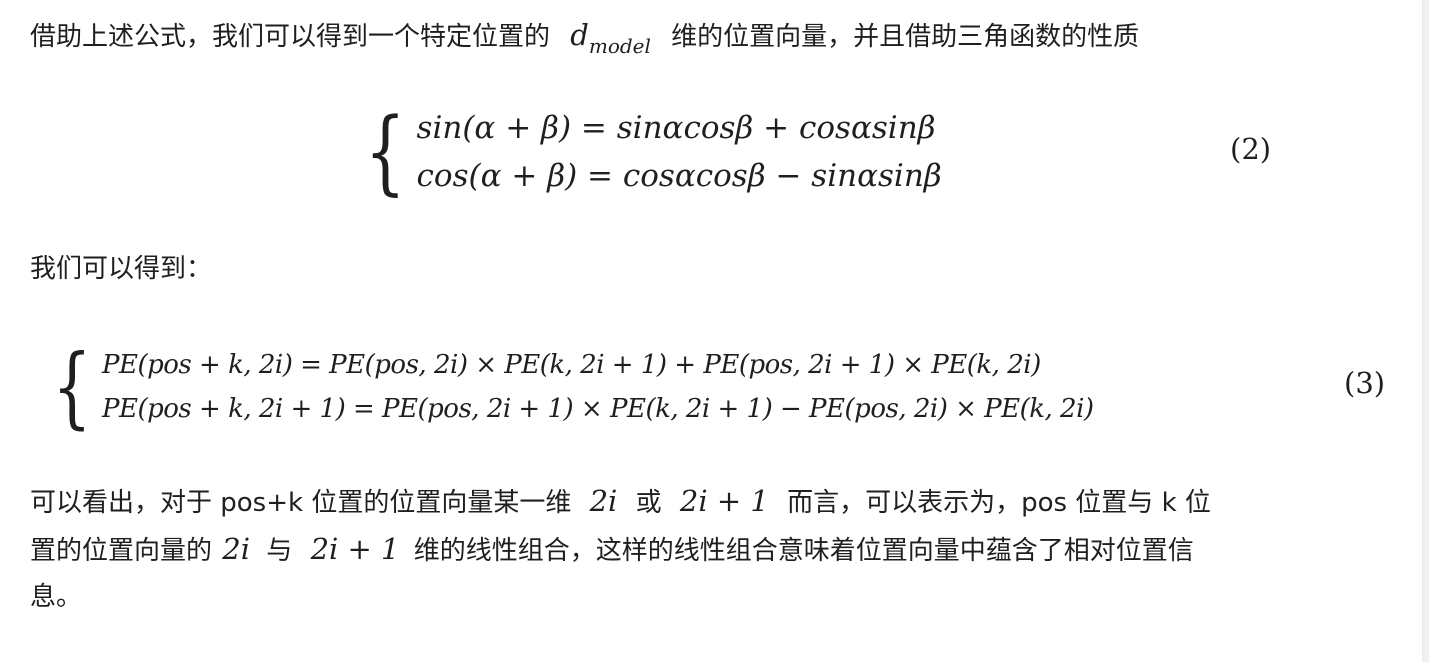  Describe the element at coordinates (121, 551) in the screenshot. I see `conclusion-text-2a: 置的位置向量的` at that location.